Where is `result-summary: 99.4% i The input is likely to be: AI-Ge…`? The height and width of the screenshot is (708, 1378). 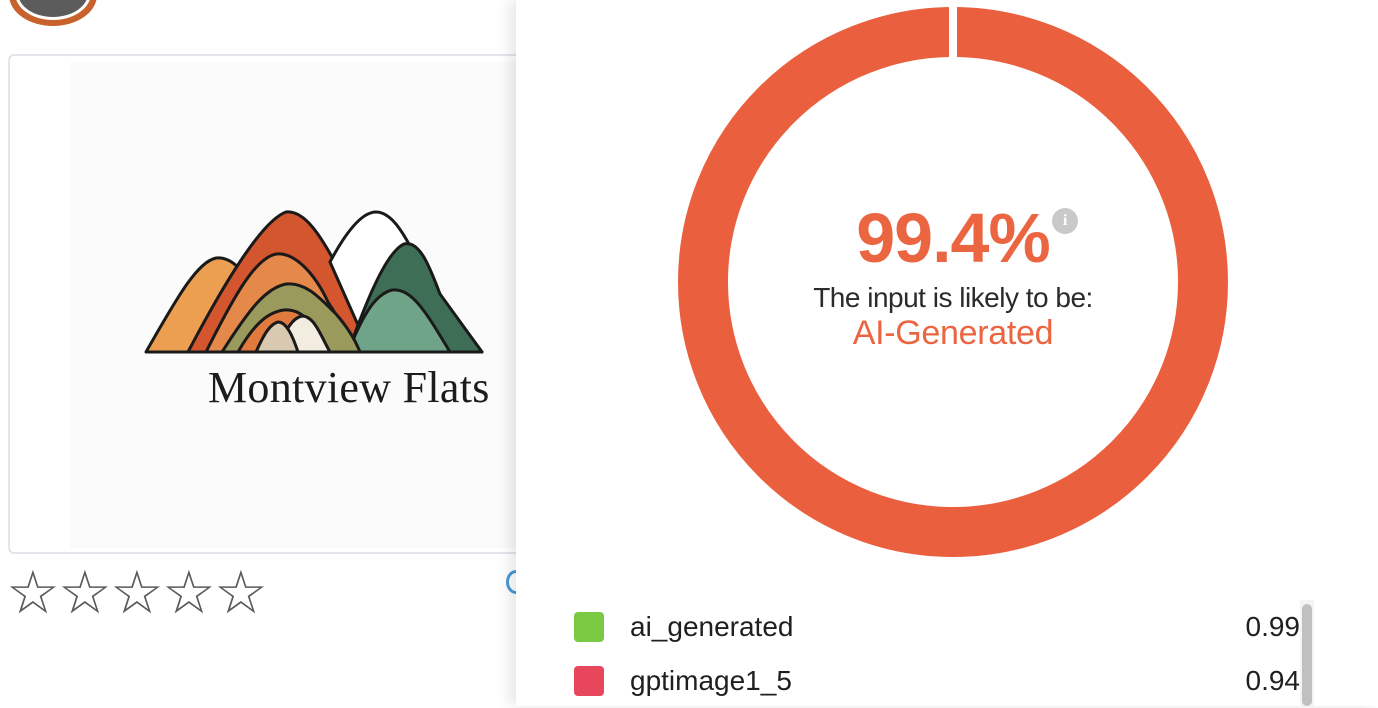
result-summary: 99.4% i The input is likely to be: AI-Ge… is located at coordinates (953, 275).